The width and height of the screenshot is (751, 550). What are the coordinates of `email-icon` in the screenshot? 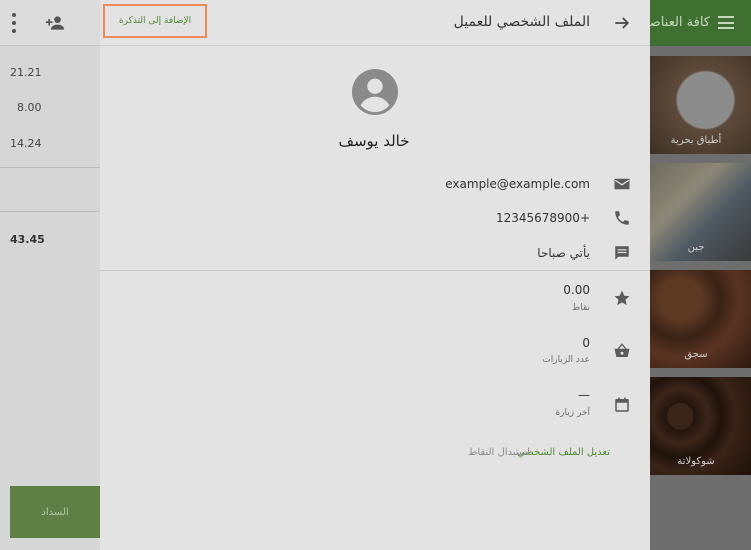 It's located at (622, 184).